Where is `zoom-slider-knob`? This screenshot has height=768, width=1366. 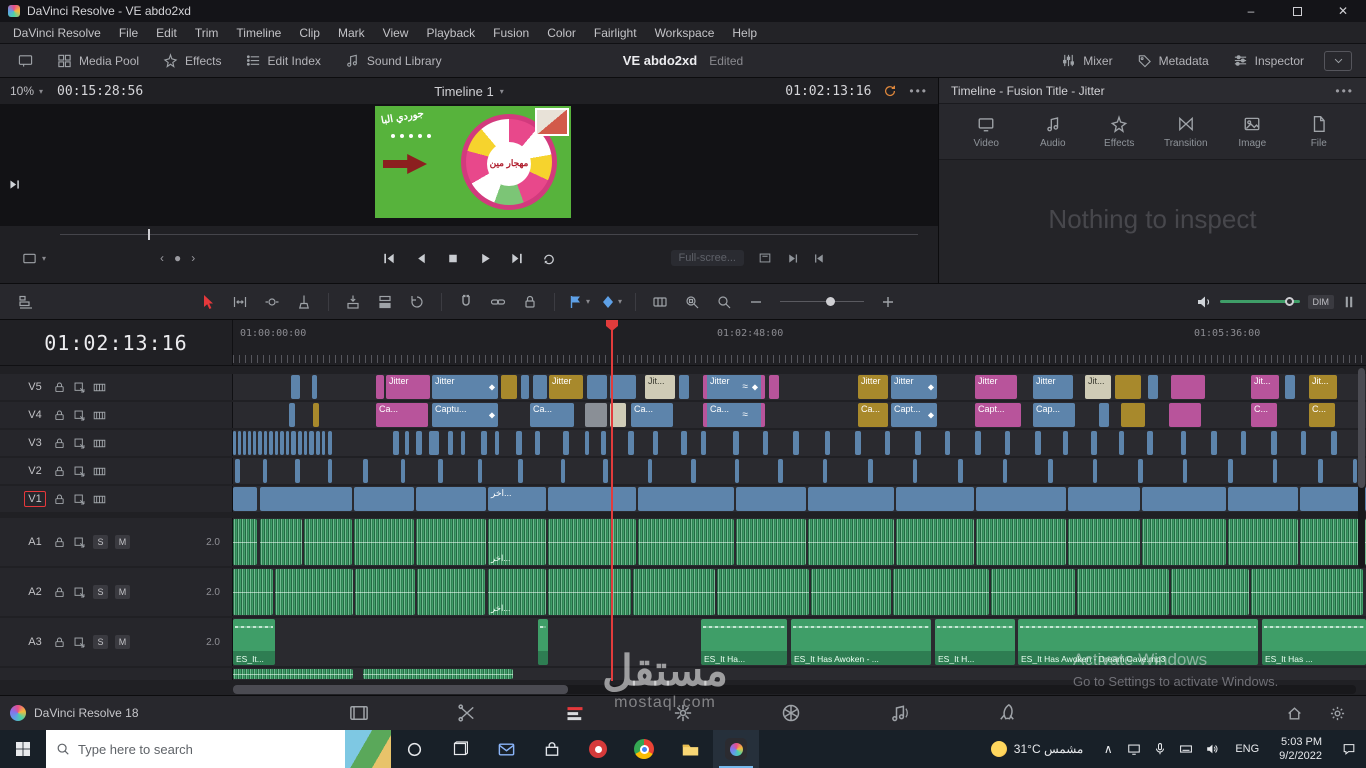 zoom-slider-knob is located at coordinates (830, 301).